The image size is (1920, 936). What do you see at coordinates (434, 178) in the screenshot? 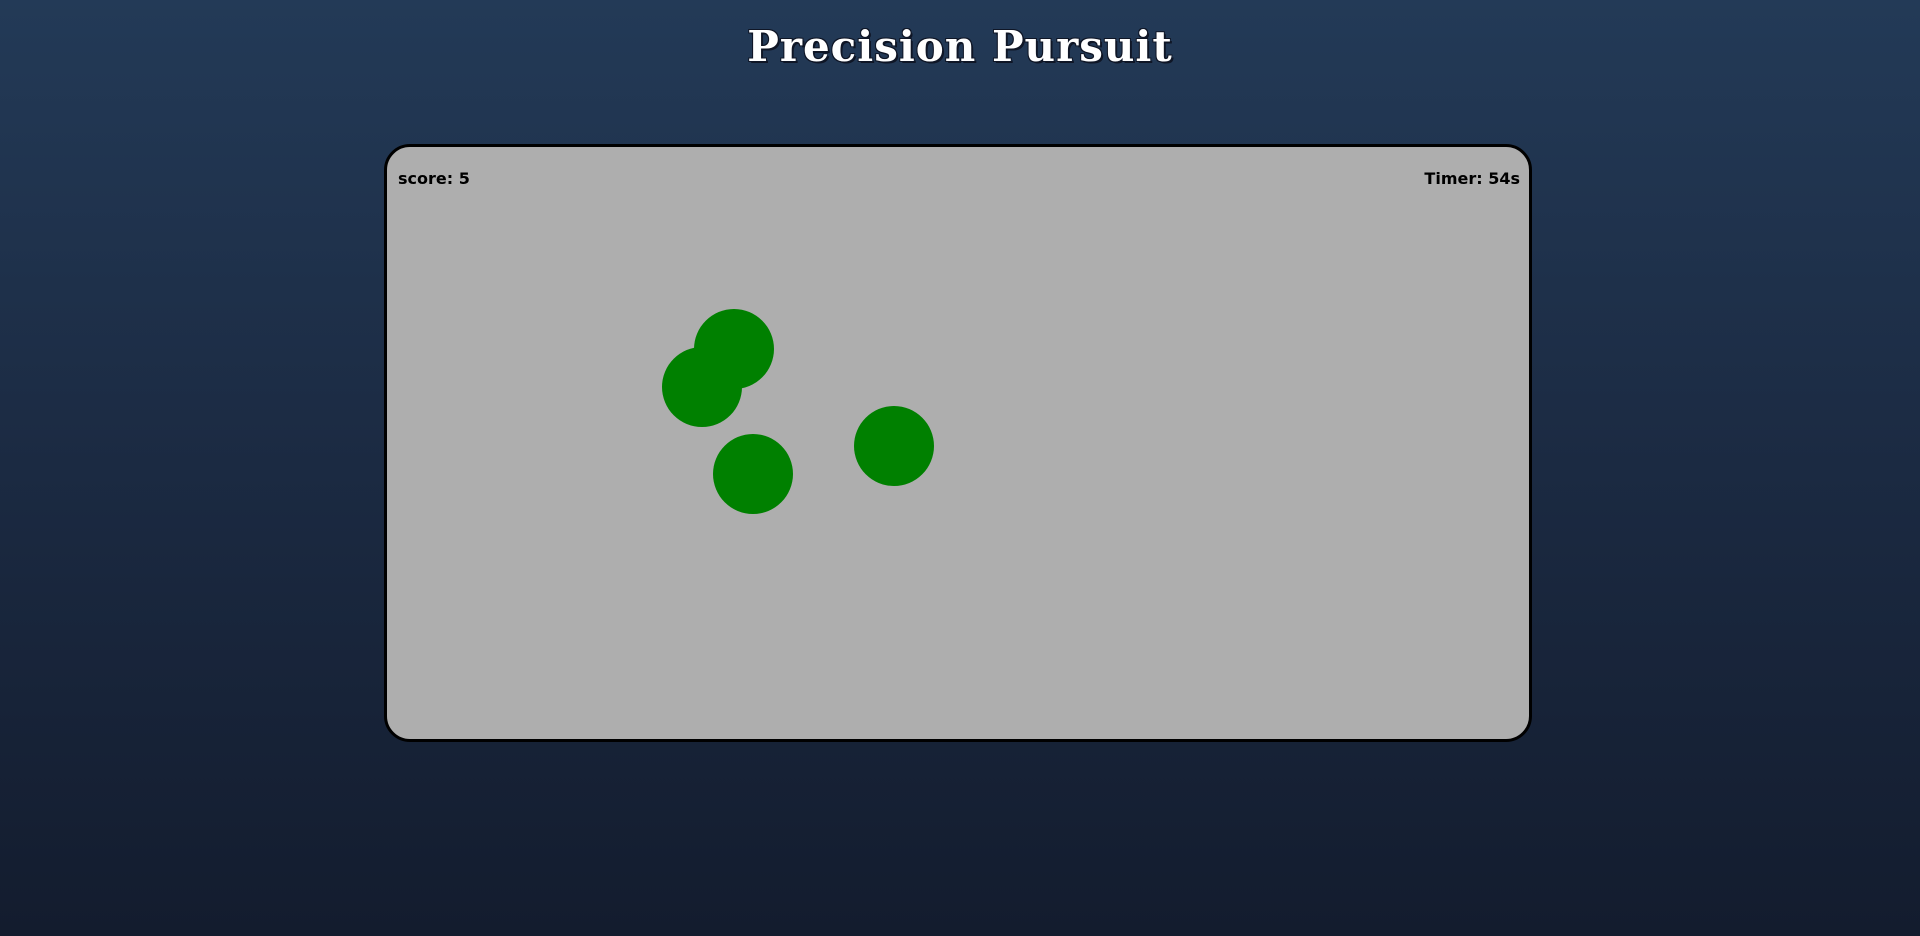
I see `score-display: score: 5` at bounding box center [434, 178].